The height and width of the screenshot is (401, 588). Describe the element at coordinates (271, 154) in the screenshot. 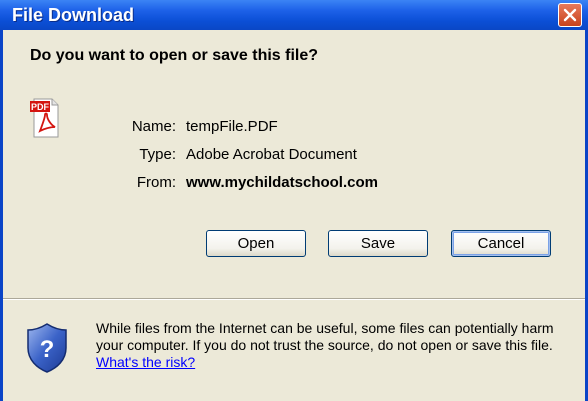

I see `type-value: Adobe Acrobat Document` at that location.